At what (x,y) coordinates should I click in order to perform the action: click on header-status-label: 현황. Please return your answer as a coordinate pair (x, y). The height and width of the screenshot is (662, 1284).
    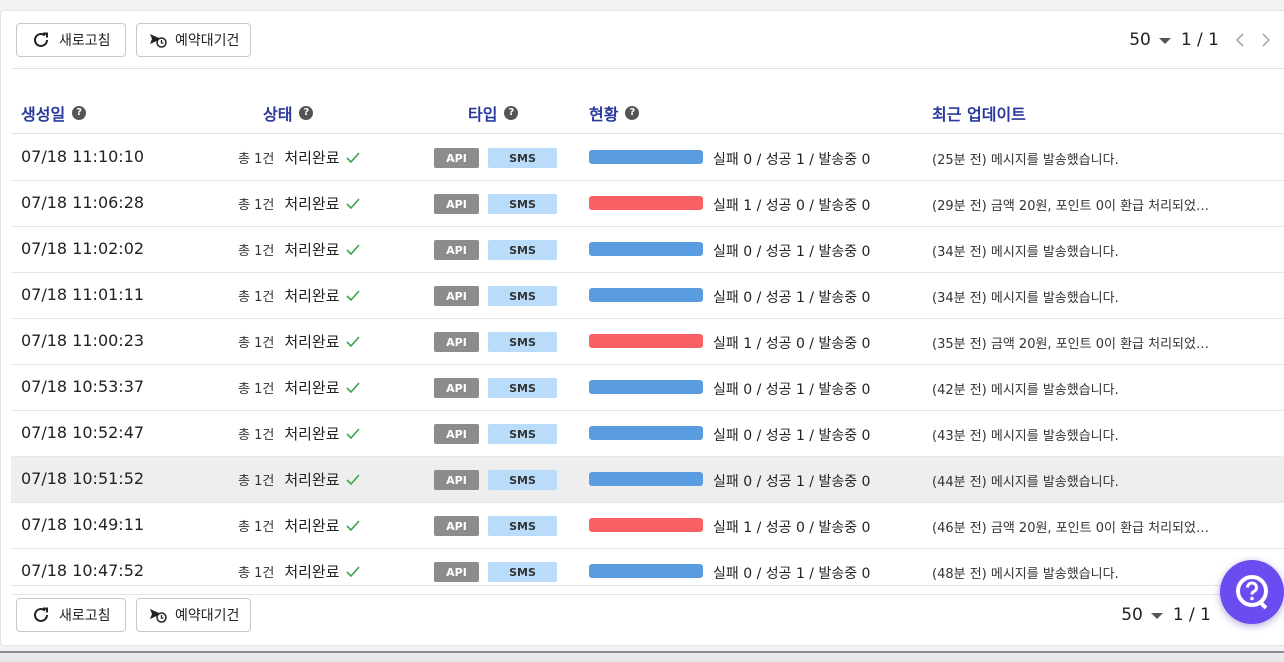
    Looking at the image, I should click on (604, 114).